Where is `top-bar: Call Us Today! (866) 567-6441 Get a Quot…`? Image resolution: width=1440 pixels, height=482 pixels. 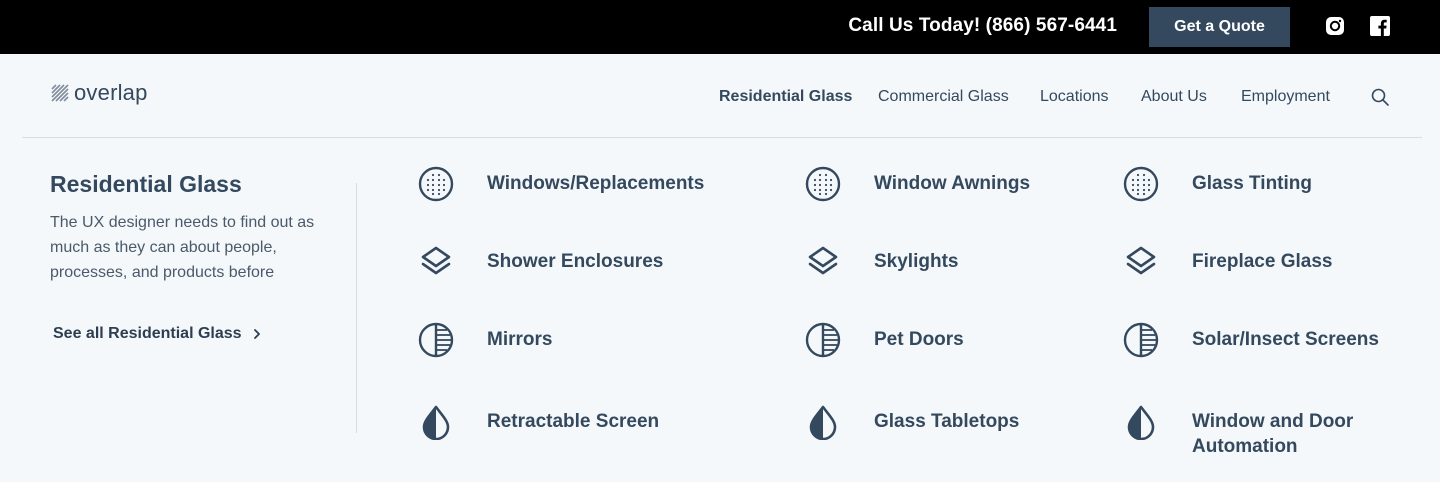
top-bar: Call Us Today! (866) 567-6441 Get a Quot… is located at coordinates (720, 27).